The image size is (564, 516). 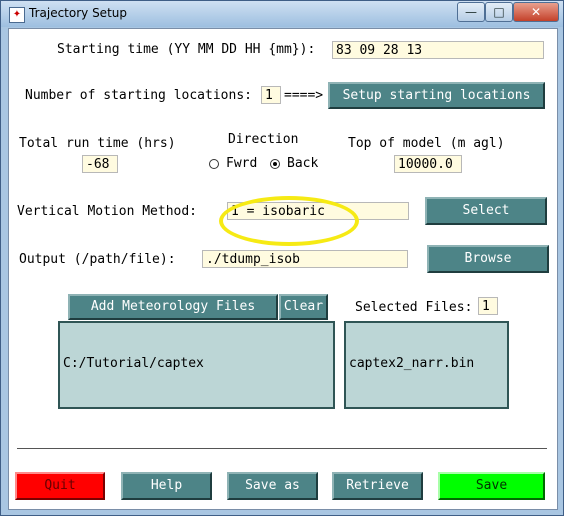 What do you see at coordinates (289, 221) in the screenshot?
I see `highlight-ellipse` at bounding box center [289, 221].